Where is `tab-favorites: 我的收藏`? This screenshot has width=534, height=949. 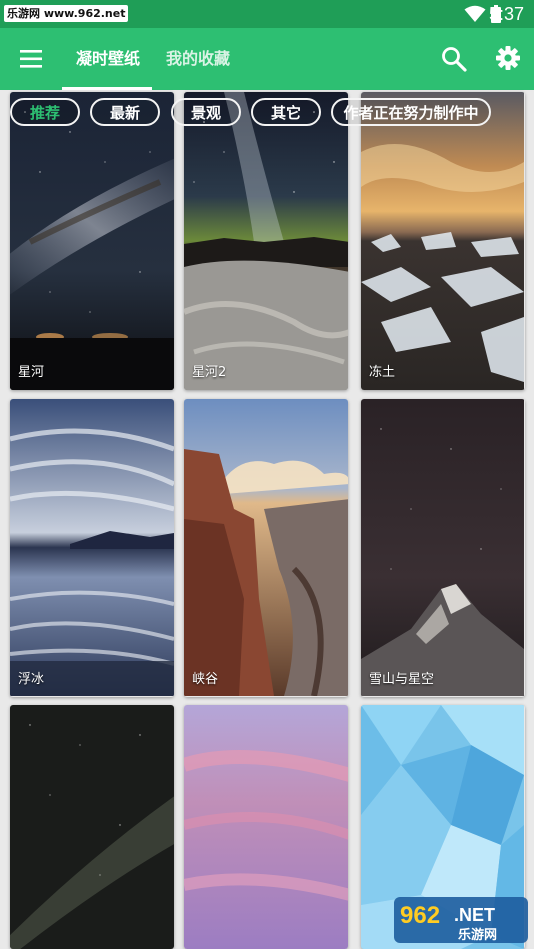
tab-favorites: 我的收藏 is located at coordinates (198, 59).